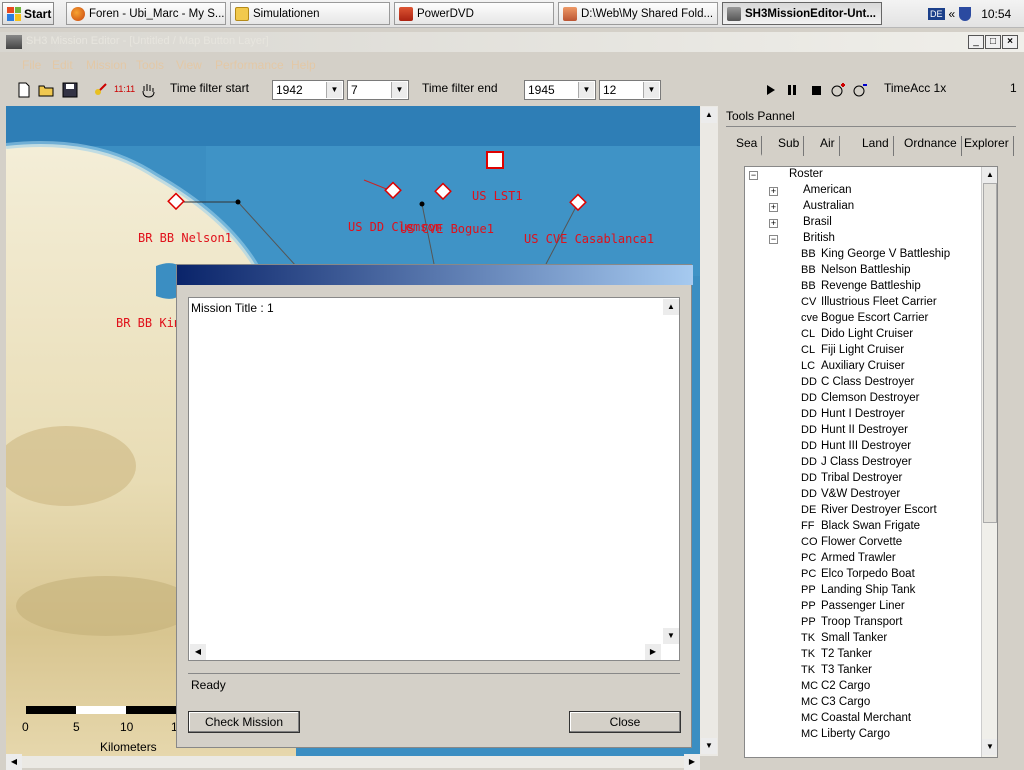 Image resolution: width=1024 pixels, height=770 pixels. I want to click on menu-edit: Edit, so click(62, 65).